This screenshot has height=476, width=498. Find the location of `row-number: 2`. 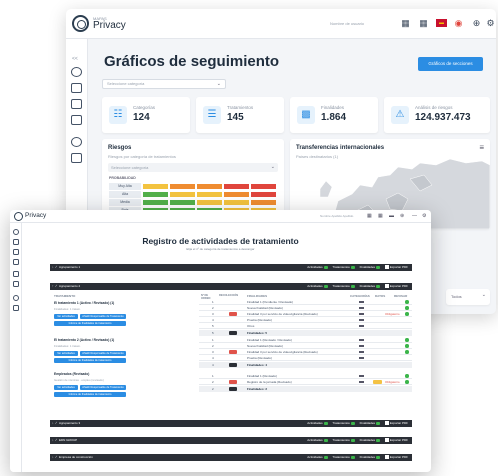

row-number: 2 is located at coordinates (213, 346).